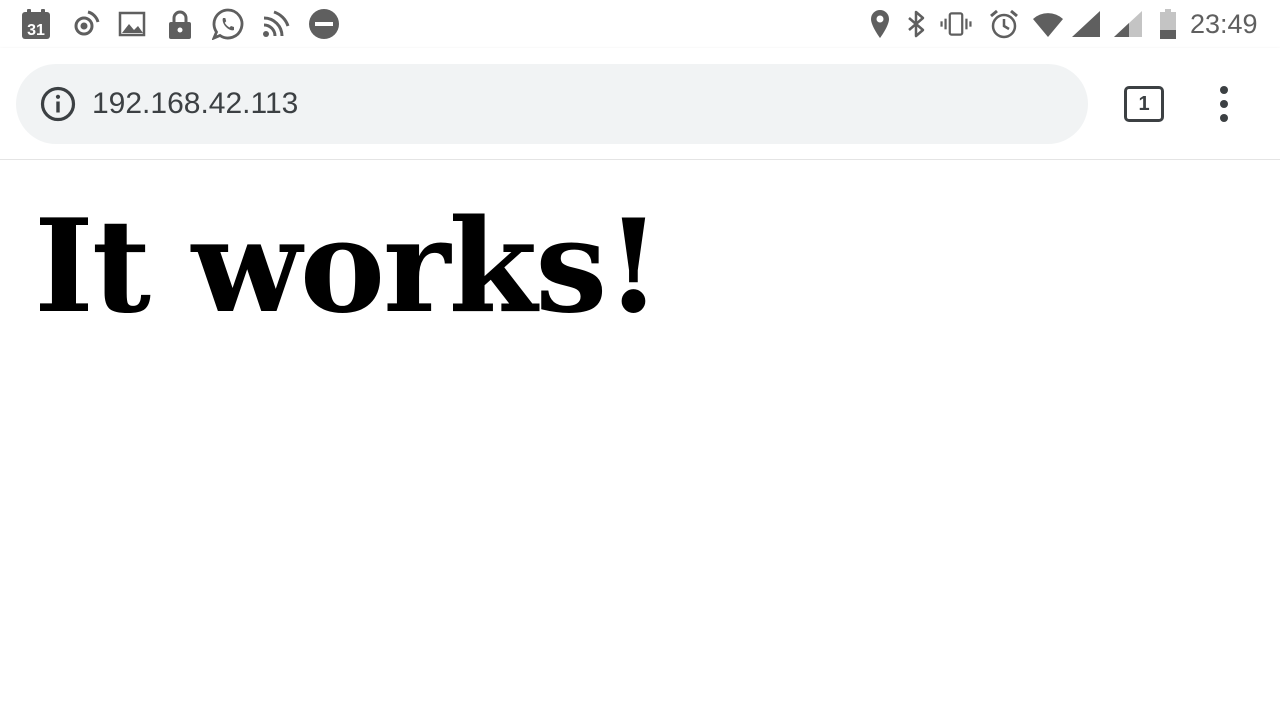 This screenshot has height=720, width=1280. Describe the element at coordinates (1128, 24) in the screenshot. I see `signal-weak-icon` at that location.